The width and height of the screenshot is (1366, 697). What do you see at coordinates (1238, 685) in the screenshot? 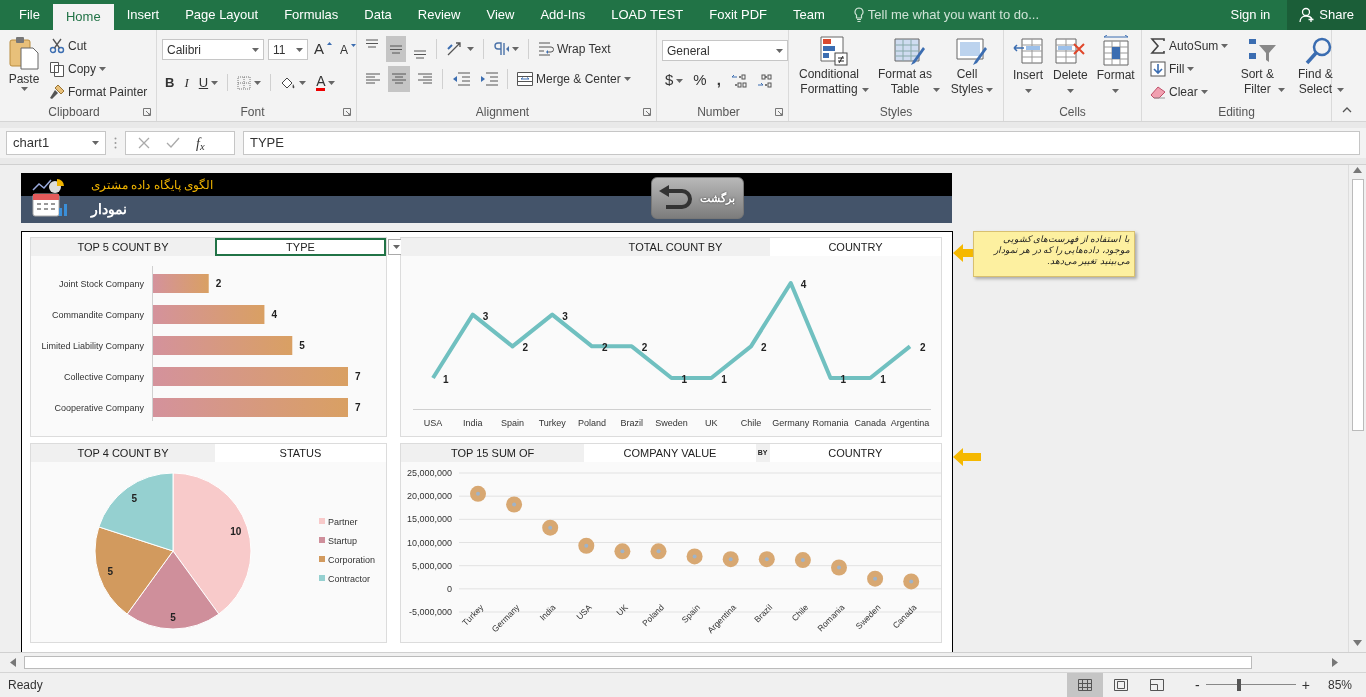
I see `slider-thumb` at bounding box center [1238, 685].